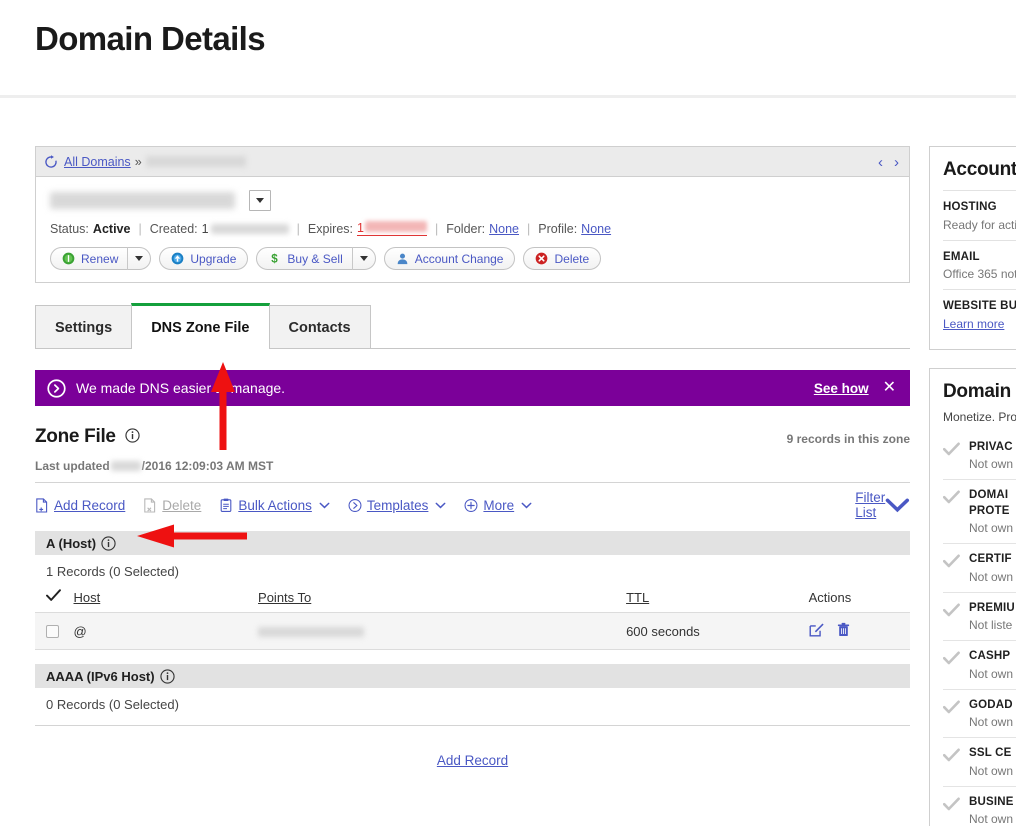  Describe the element at coordinates (442, 631) in the screenshot. I see `row-points-to` at that location.